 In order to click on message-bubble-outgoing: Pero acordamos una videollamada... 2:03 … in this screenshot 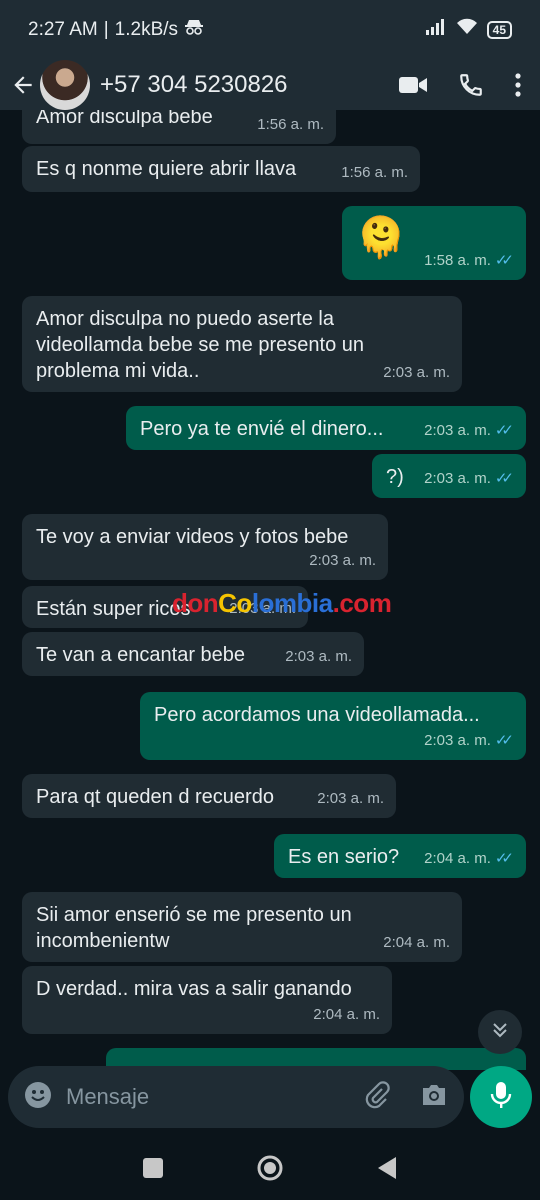, I will do `click(333, 726)`.